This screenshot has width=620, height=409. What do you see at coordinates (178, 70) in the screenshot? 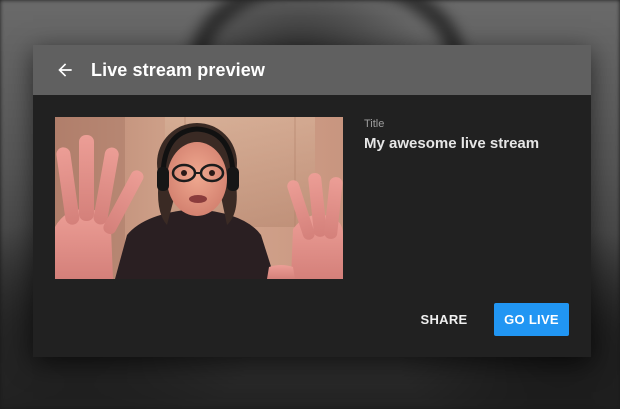
I see `dialog-title: Live stream preview` at bounding box center [178, 70].